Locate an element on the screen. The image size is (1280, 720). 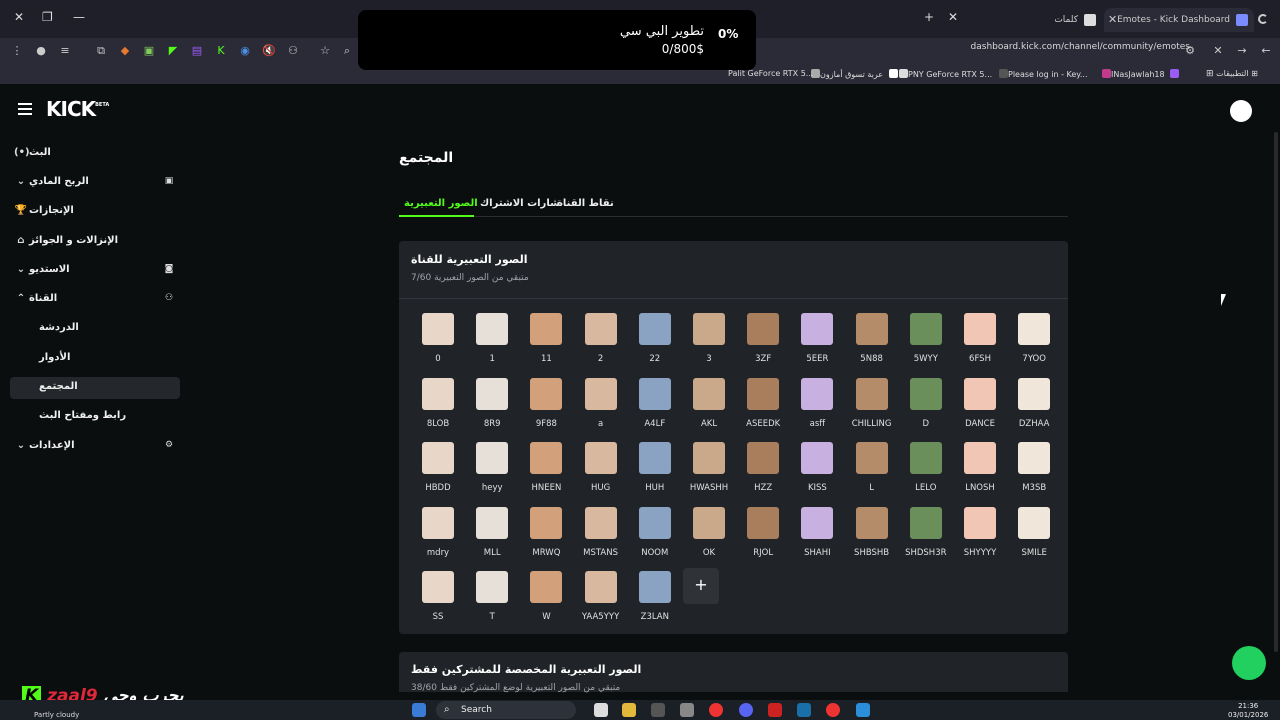
new-tab-icon: + is located at coordinates (929, 17).